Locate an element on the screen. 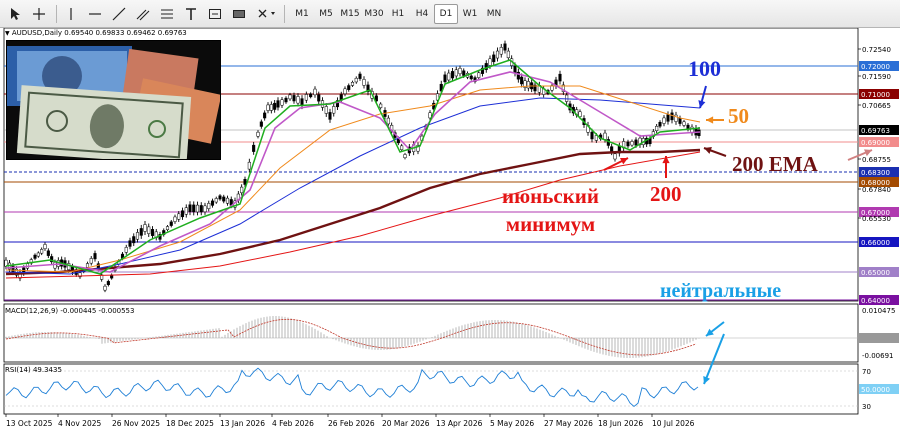  macd-label: MACD(12,26,9) -0.000445 -0.000553 is located at coordinates (70, 311).